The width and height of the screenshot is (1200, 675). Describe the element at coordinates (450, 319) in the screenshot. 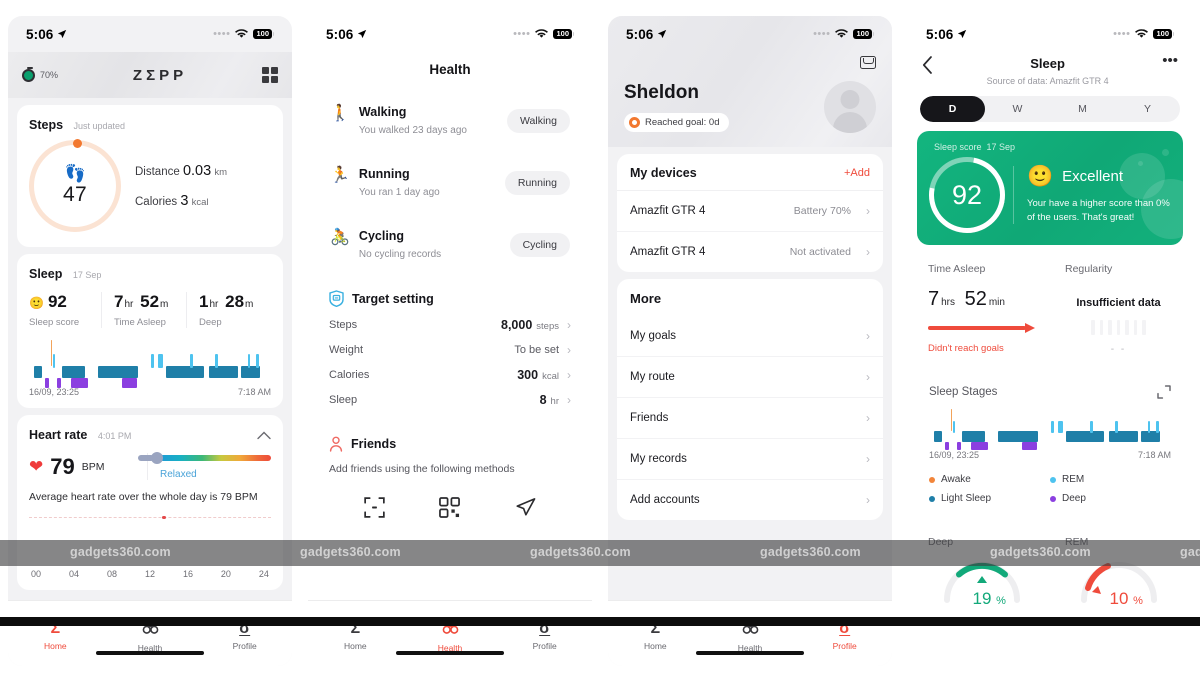

I see `target-row-steps: Steps 8,000 steps ›` at that location.